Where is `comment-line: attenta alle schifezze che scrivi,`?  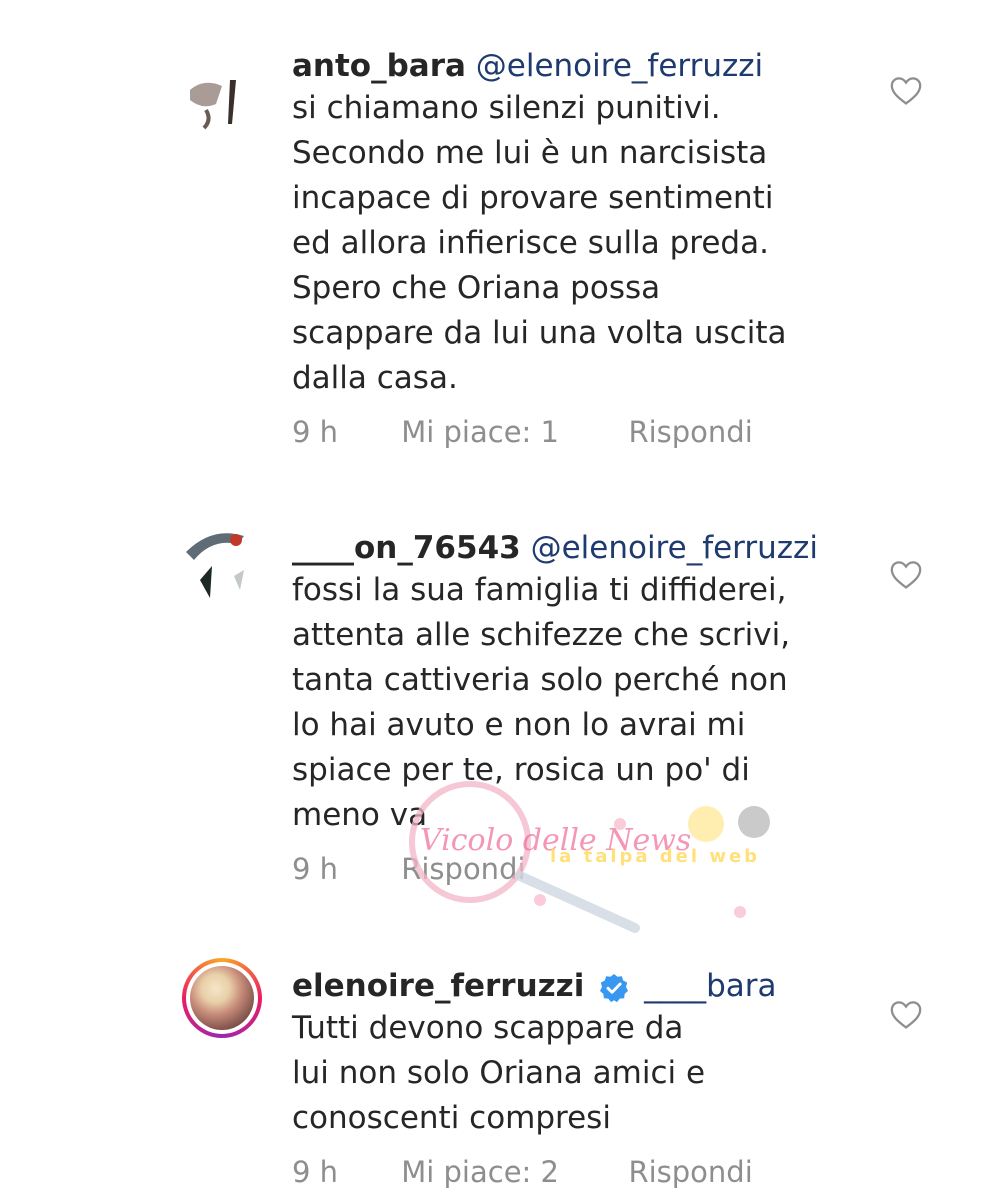 comment-line: attenta alle schifezze che scrivi, is located at coordinates (541, 635).